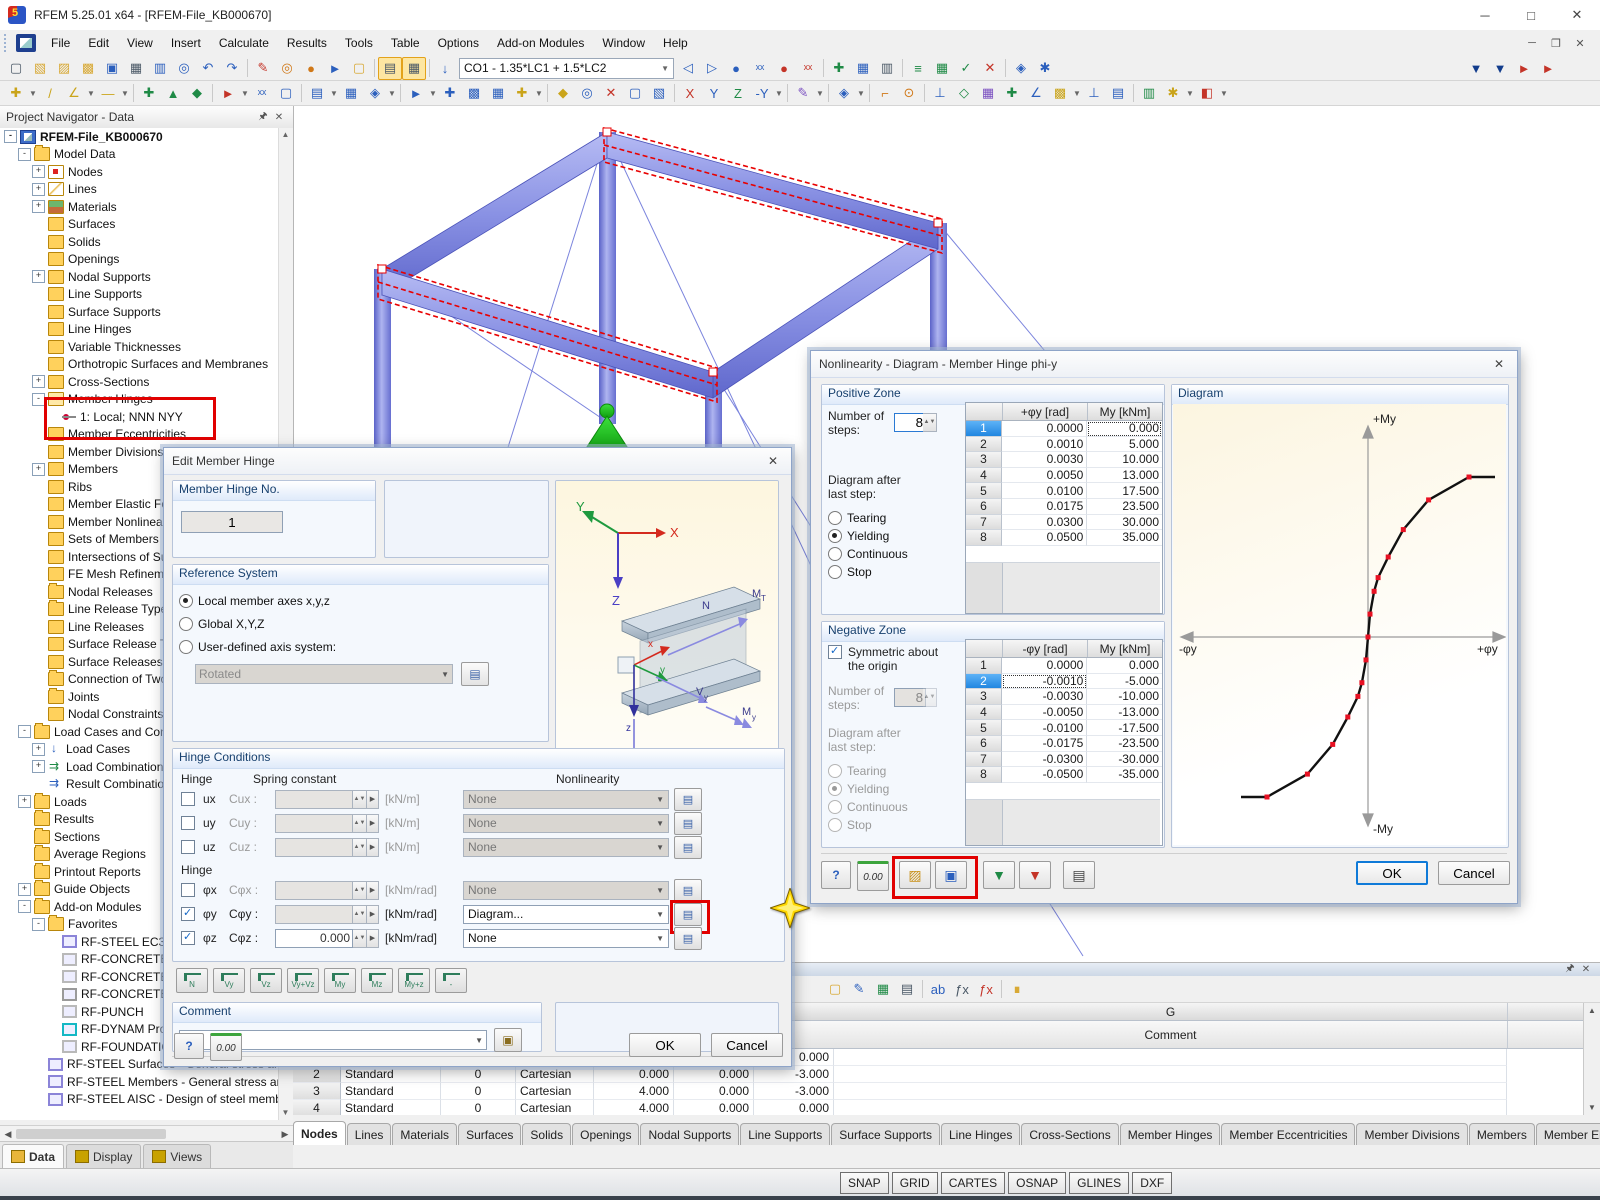 The width and height of the screenshot is (1600, 1200). Describe the element at coordinates (1125, 429) in the screenshot. I see `moment-value: 0.000` at that location.